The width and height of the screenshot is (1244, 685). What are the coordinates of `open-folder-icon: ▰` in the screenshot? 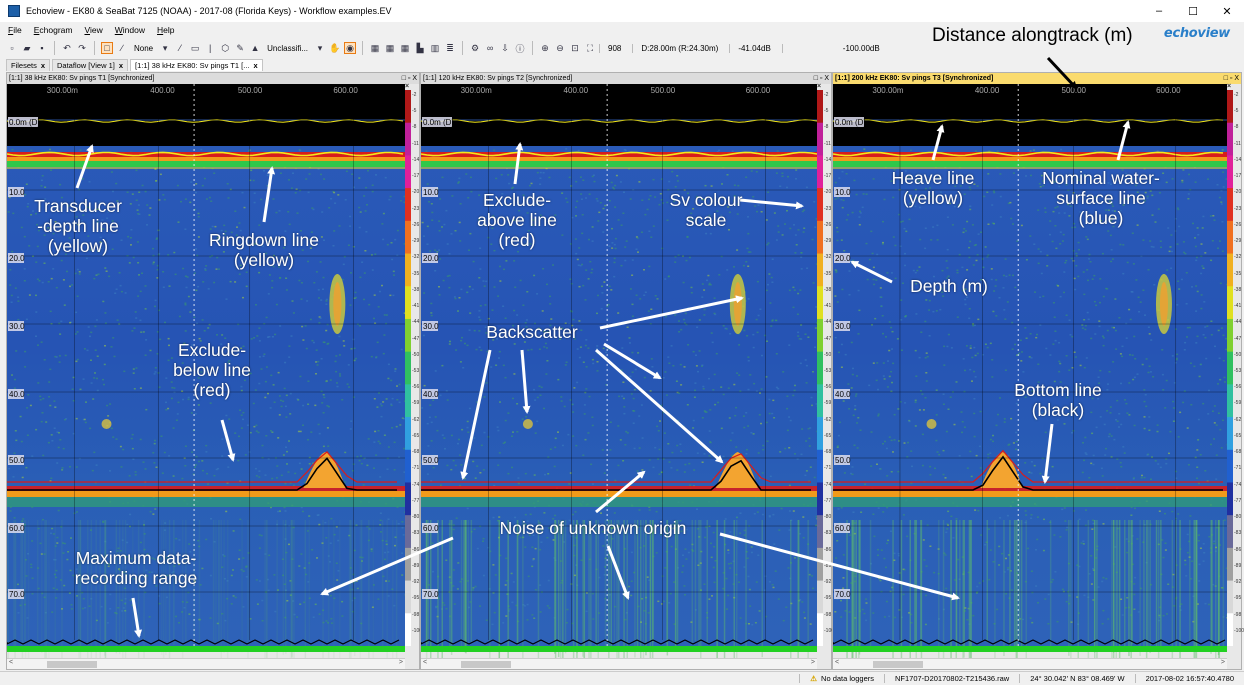 It's located at (27, 48).